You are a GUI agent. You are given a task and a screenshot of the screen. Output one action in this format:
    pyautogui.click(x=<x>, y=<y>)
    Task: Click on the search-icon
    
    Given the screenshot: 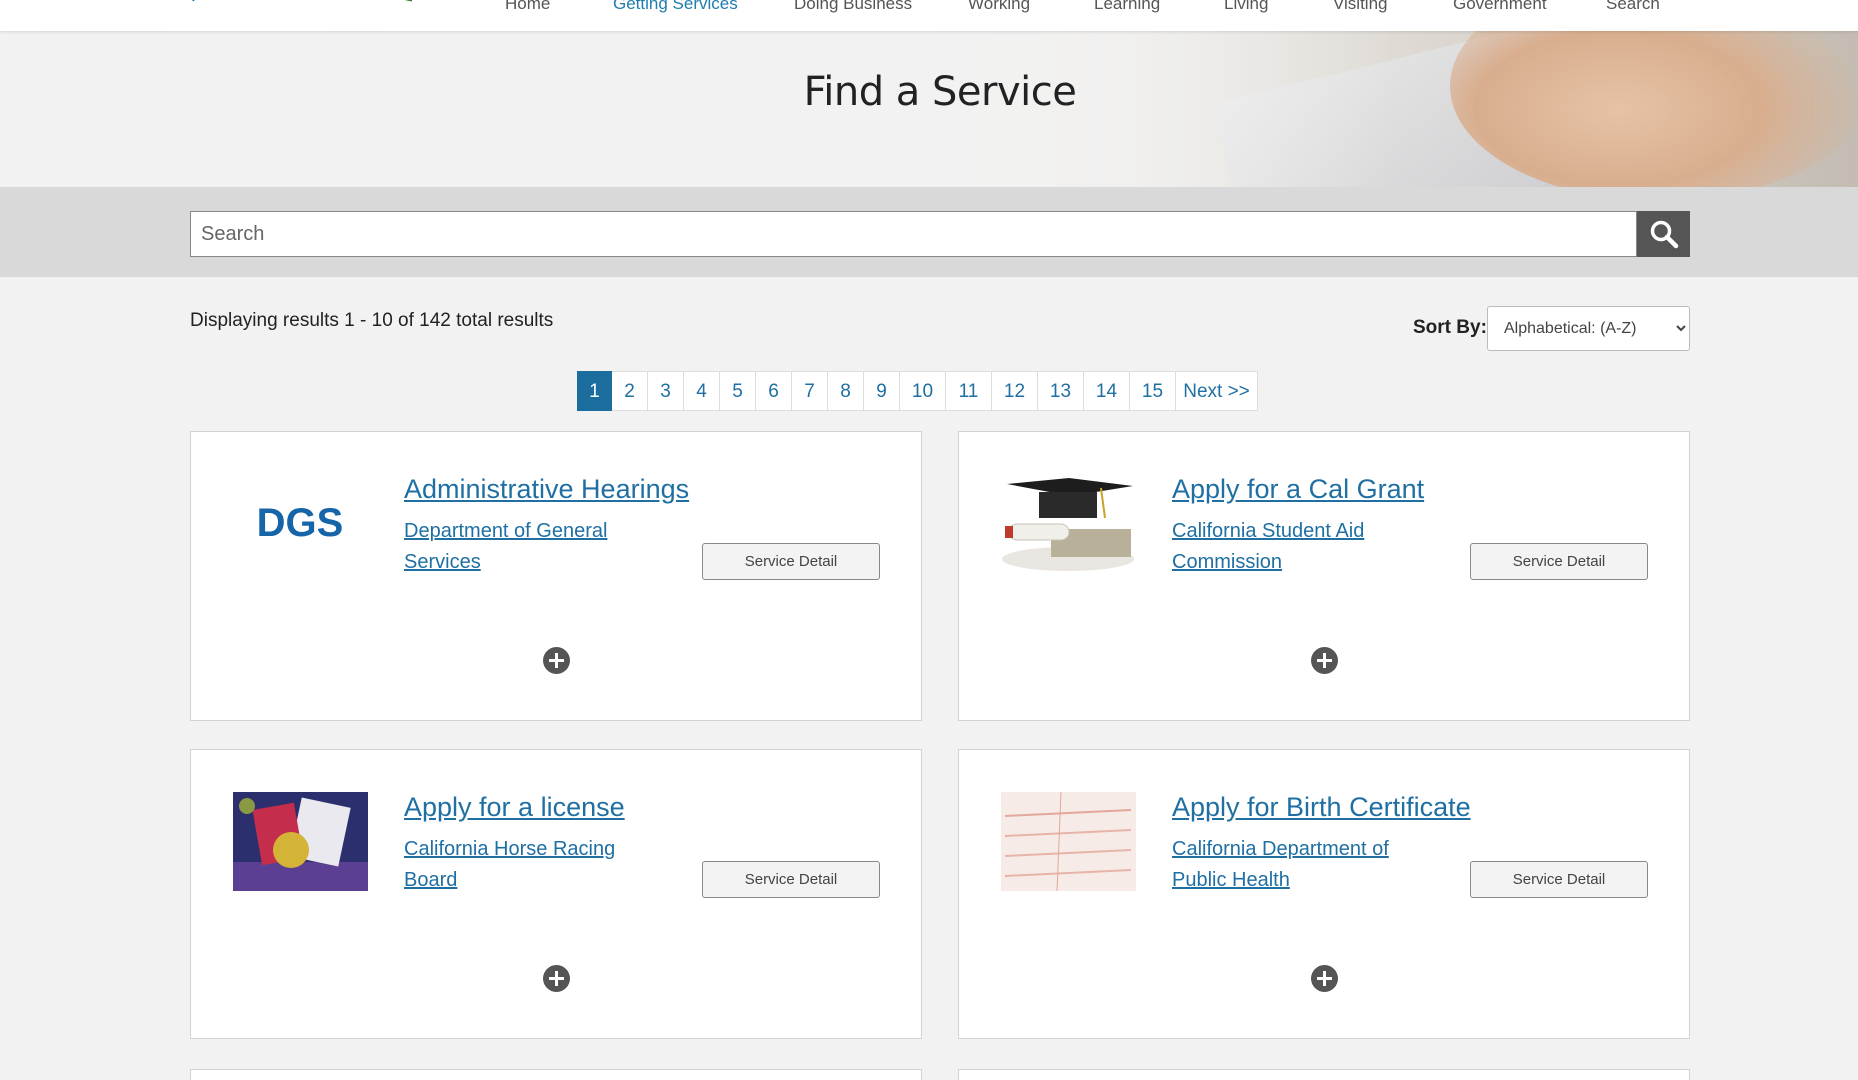 What is the action you would take?
    pyautogui.click(x=1664, y=234)
    